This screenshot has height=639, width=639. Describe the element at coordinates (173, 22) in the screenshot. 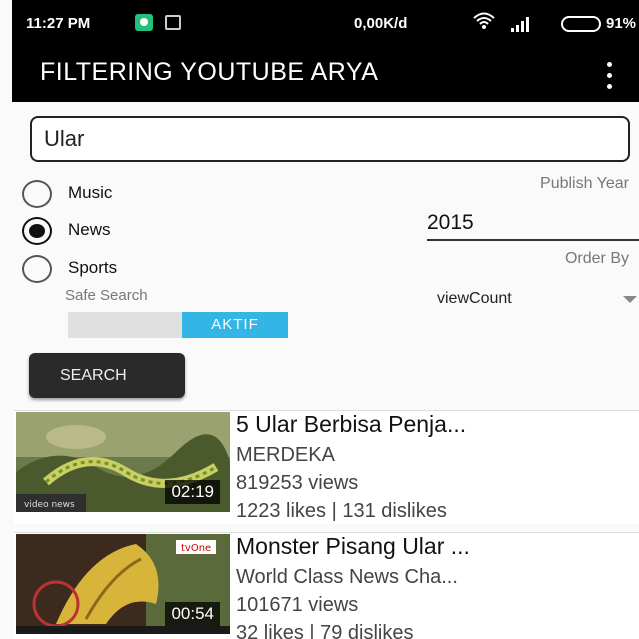

I see `message-icon` at that location.